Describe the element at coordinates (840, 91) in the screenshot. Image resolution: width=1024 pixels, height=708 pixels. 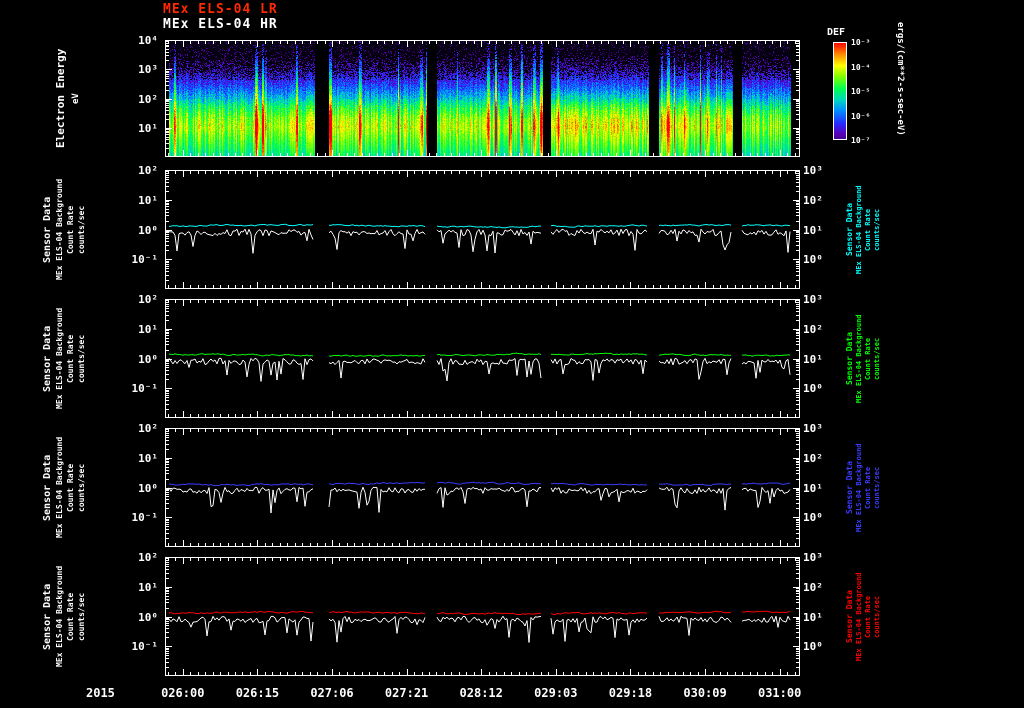
I see `colorbar-canvas` at that location.